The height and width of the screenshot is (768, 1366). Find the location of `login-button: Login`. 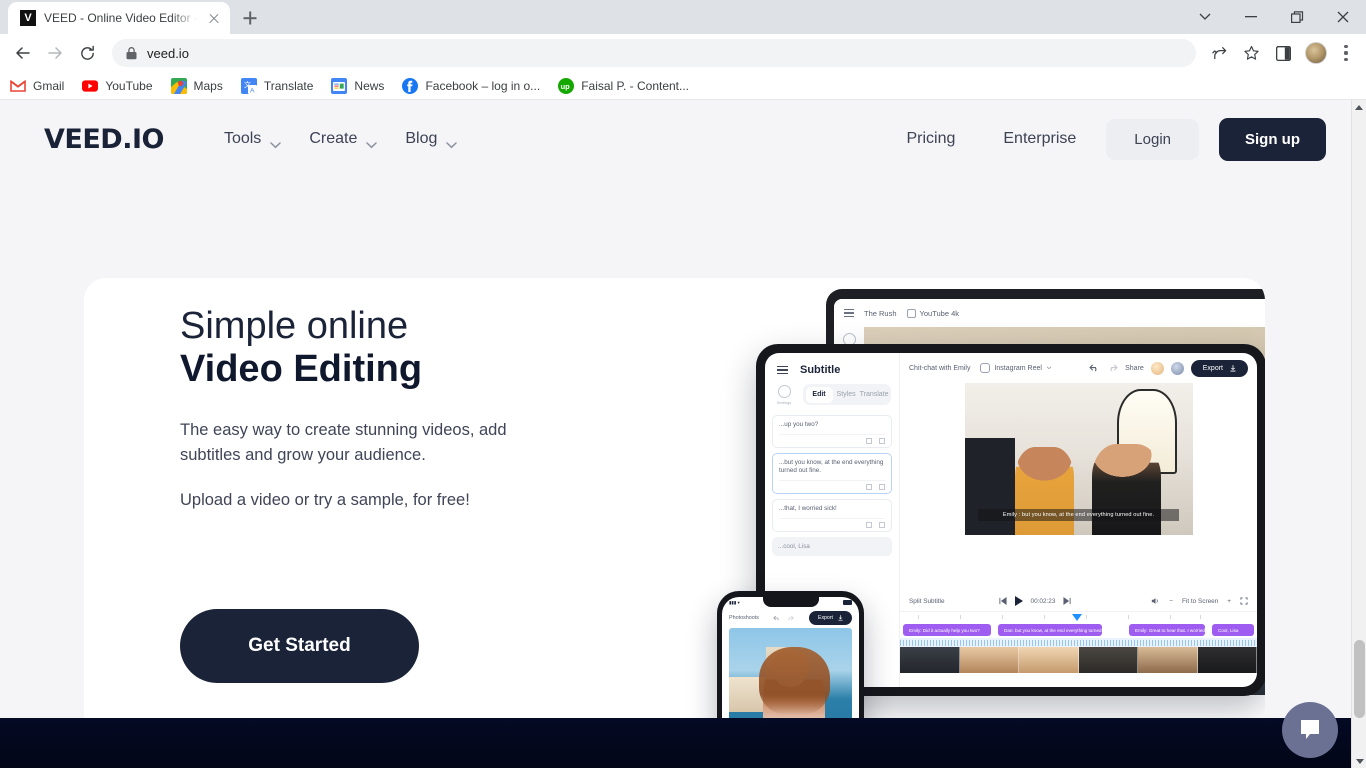

login-button: Login is located at coordinates (1152, 139).